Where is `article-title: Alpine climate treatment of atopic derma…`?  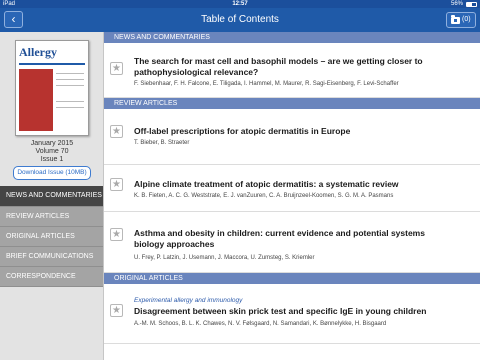 article-title: Alpine climate treatment of atopic derma… is located at coordinates (294, 184).